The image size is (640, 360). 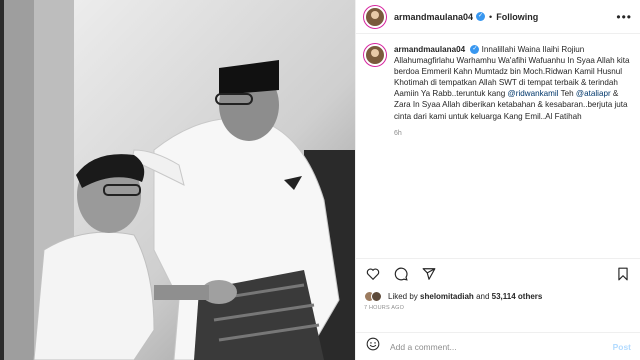 I want to click on post-header: armandmaulana04 ✓ • Following •••, so click(x=498, y=17).